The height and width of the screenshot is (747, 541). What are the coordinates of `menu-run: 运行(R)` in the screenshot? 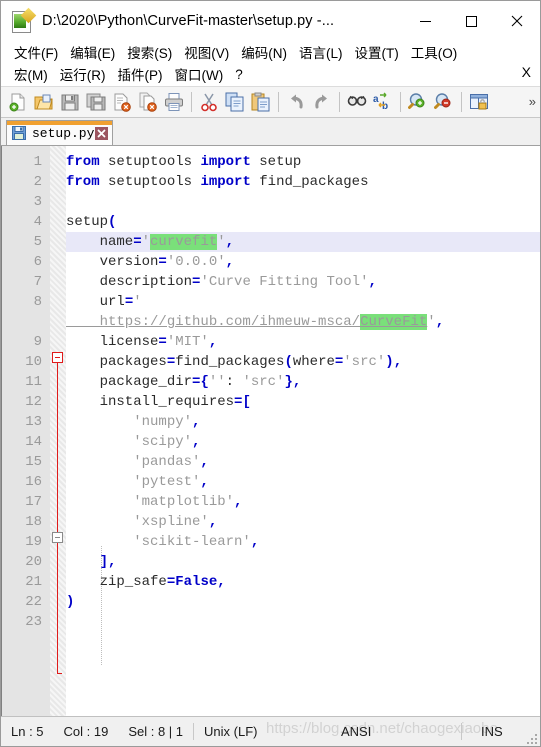 It's located at (83, 74).